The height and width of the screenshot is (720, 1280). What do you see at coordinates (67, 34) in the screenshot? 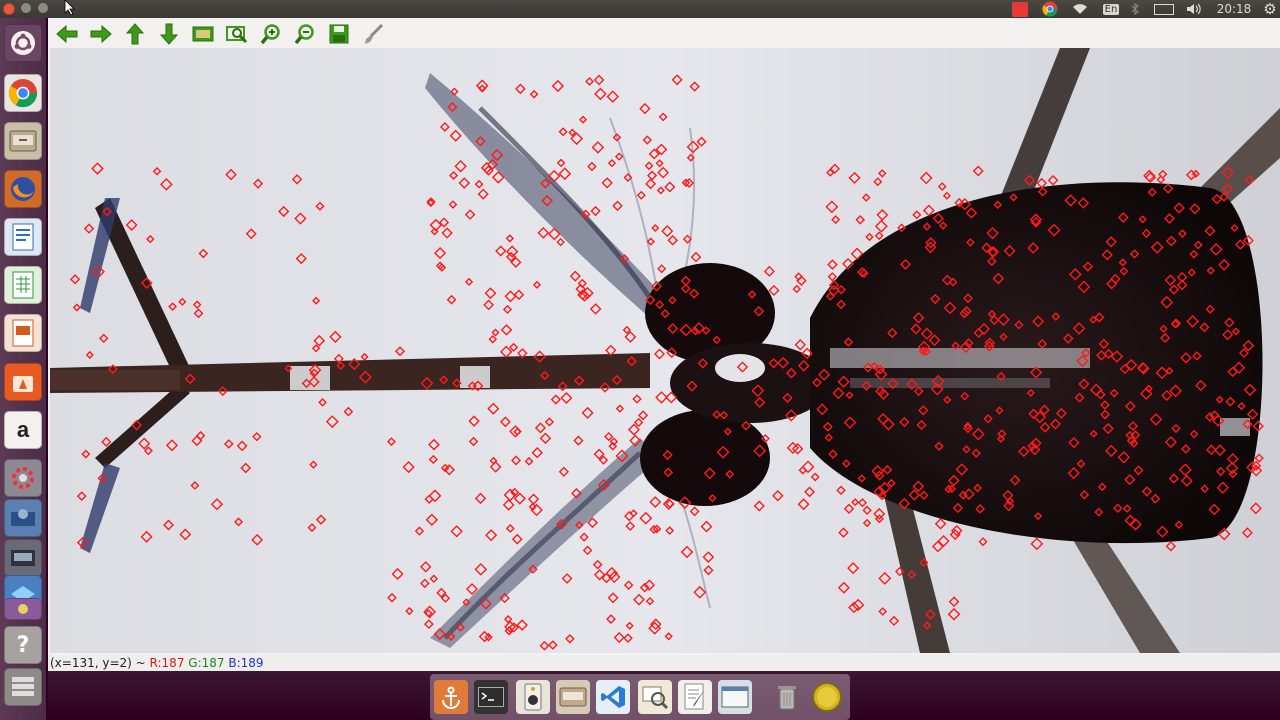
I see `arrow-left-icon` at bounding box center [67, 34].